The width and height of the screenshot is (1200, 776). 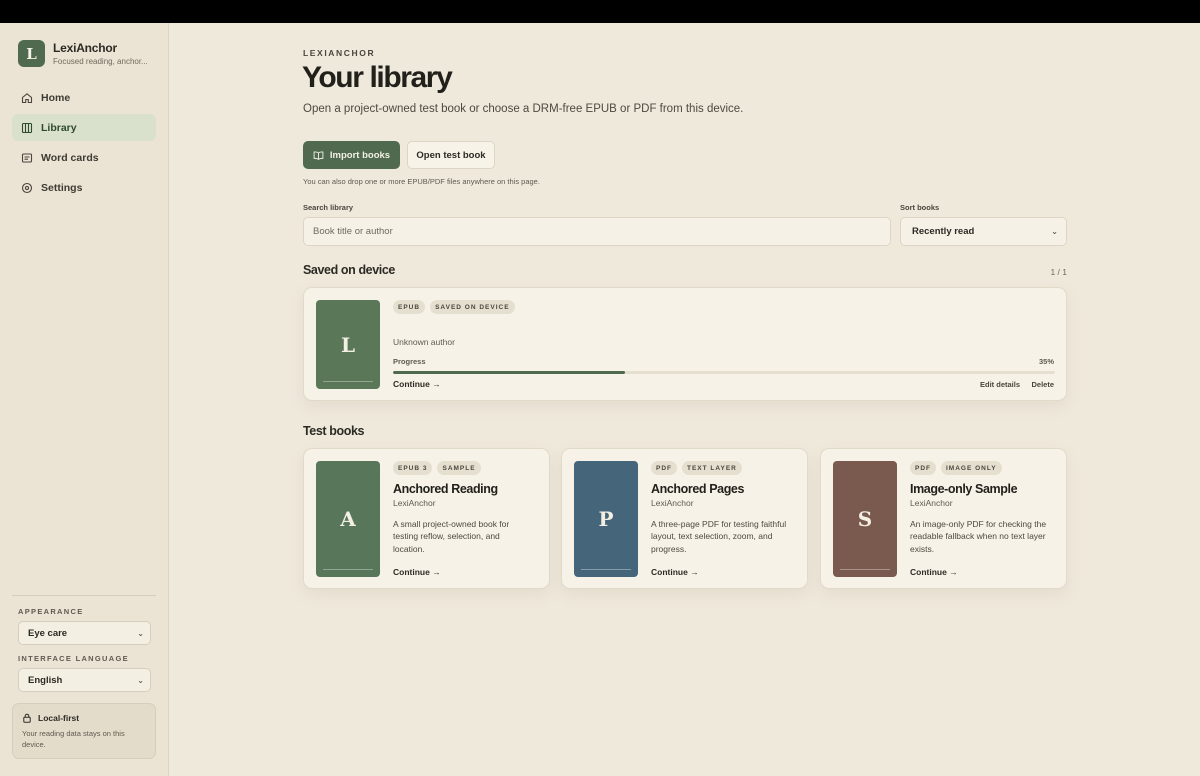 I want to click on book-cover: L, so click(x=348, y=344).